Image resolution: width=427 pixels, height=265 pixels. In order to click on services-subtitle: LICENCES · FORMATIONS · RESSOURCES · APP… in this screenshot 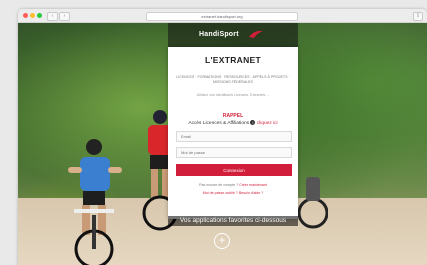, I will do `click(233, 79)`.